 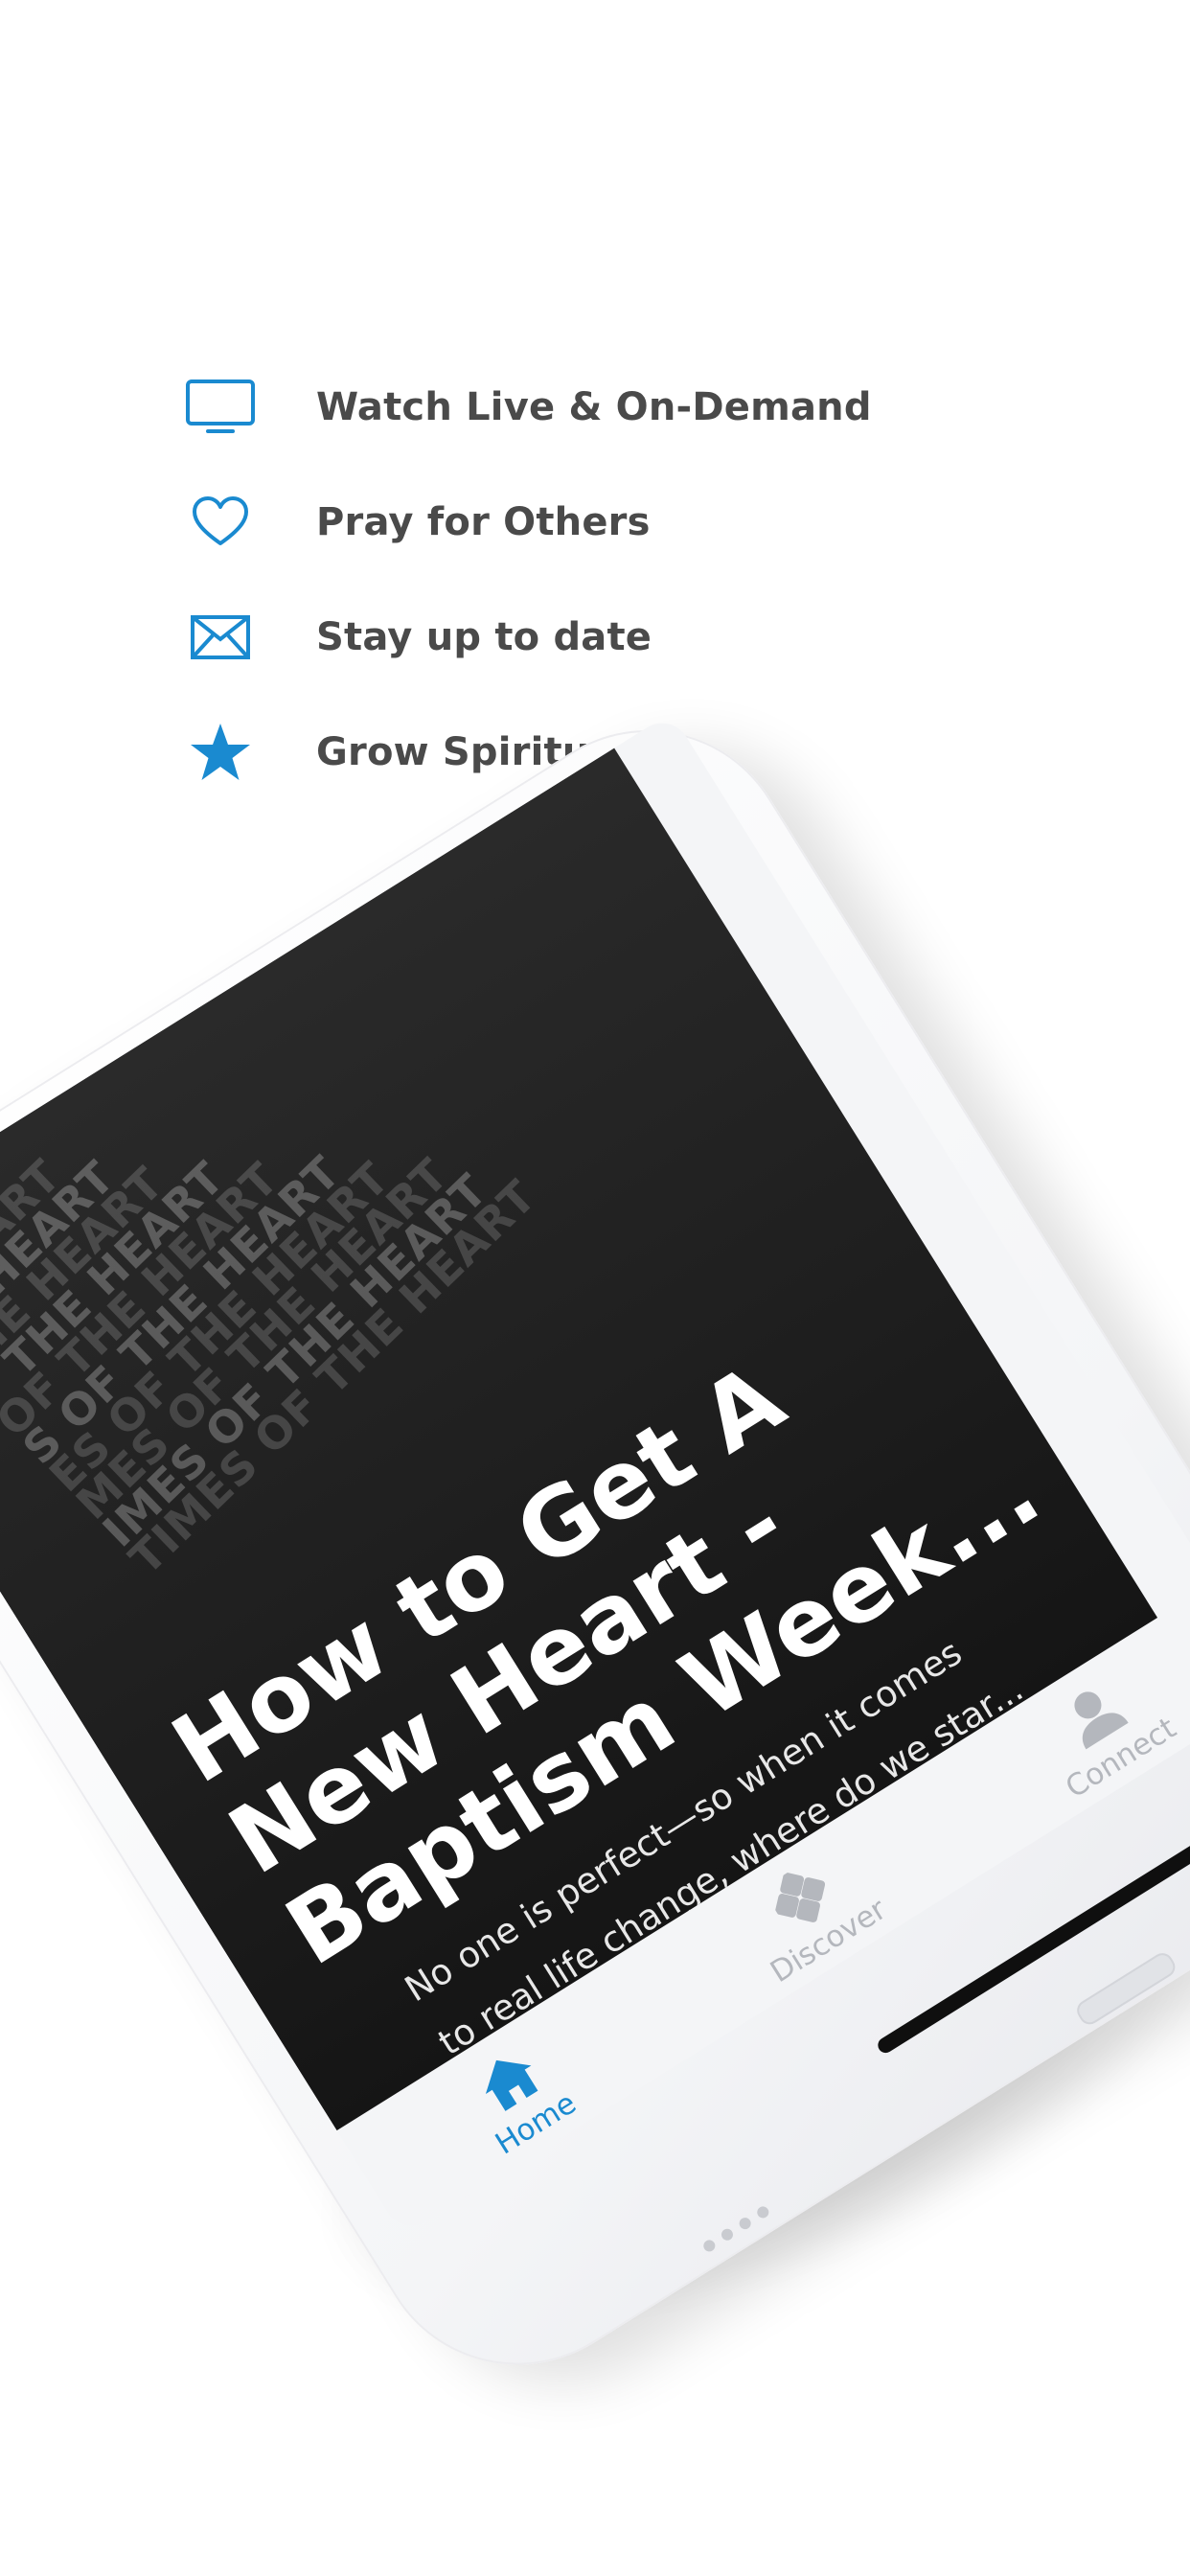 I want to click on feature-watch-live: Watch Live & On-Demand, so click(x=613, y=407).